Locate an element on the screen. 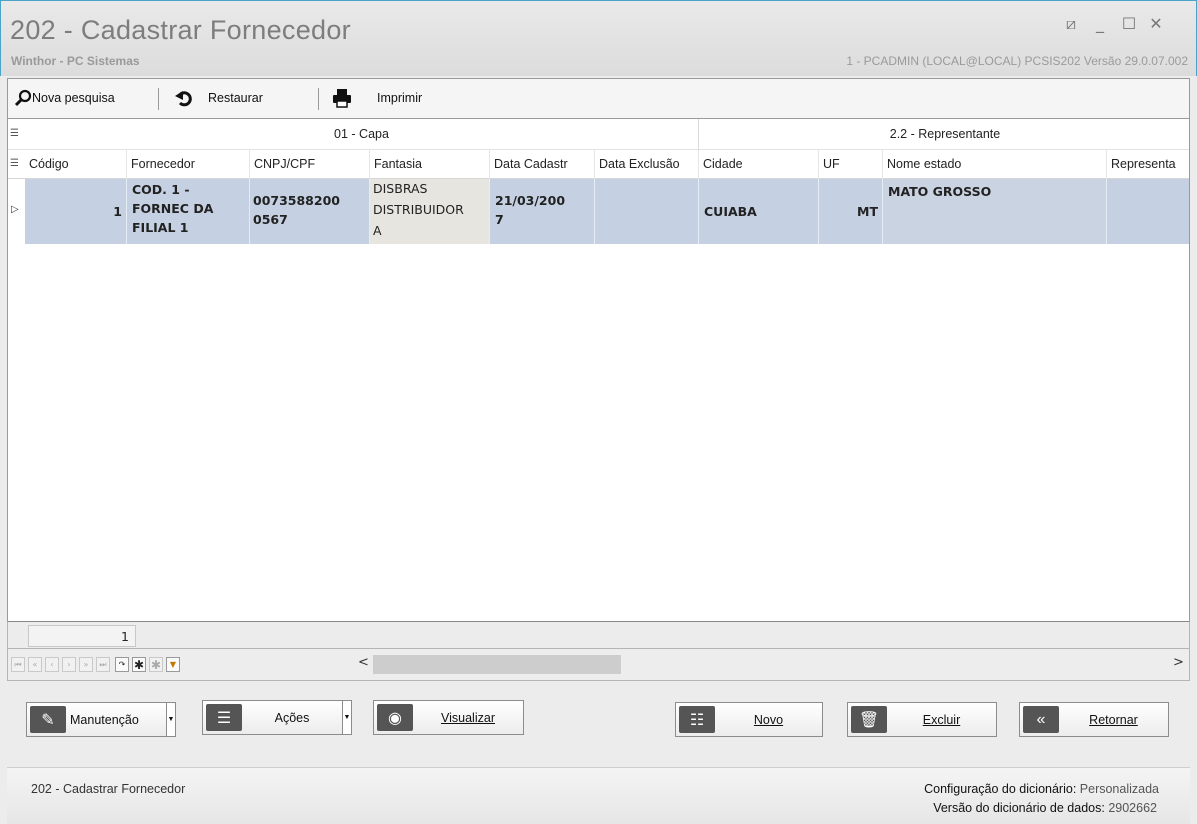  printer-icon is located at coordinates (342, 98).